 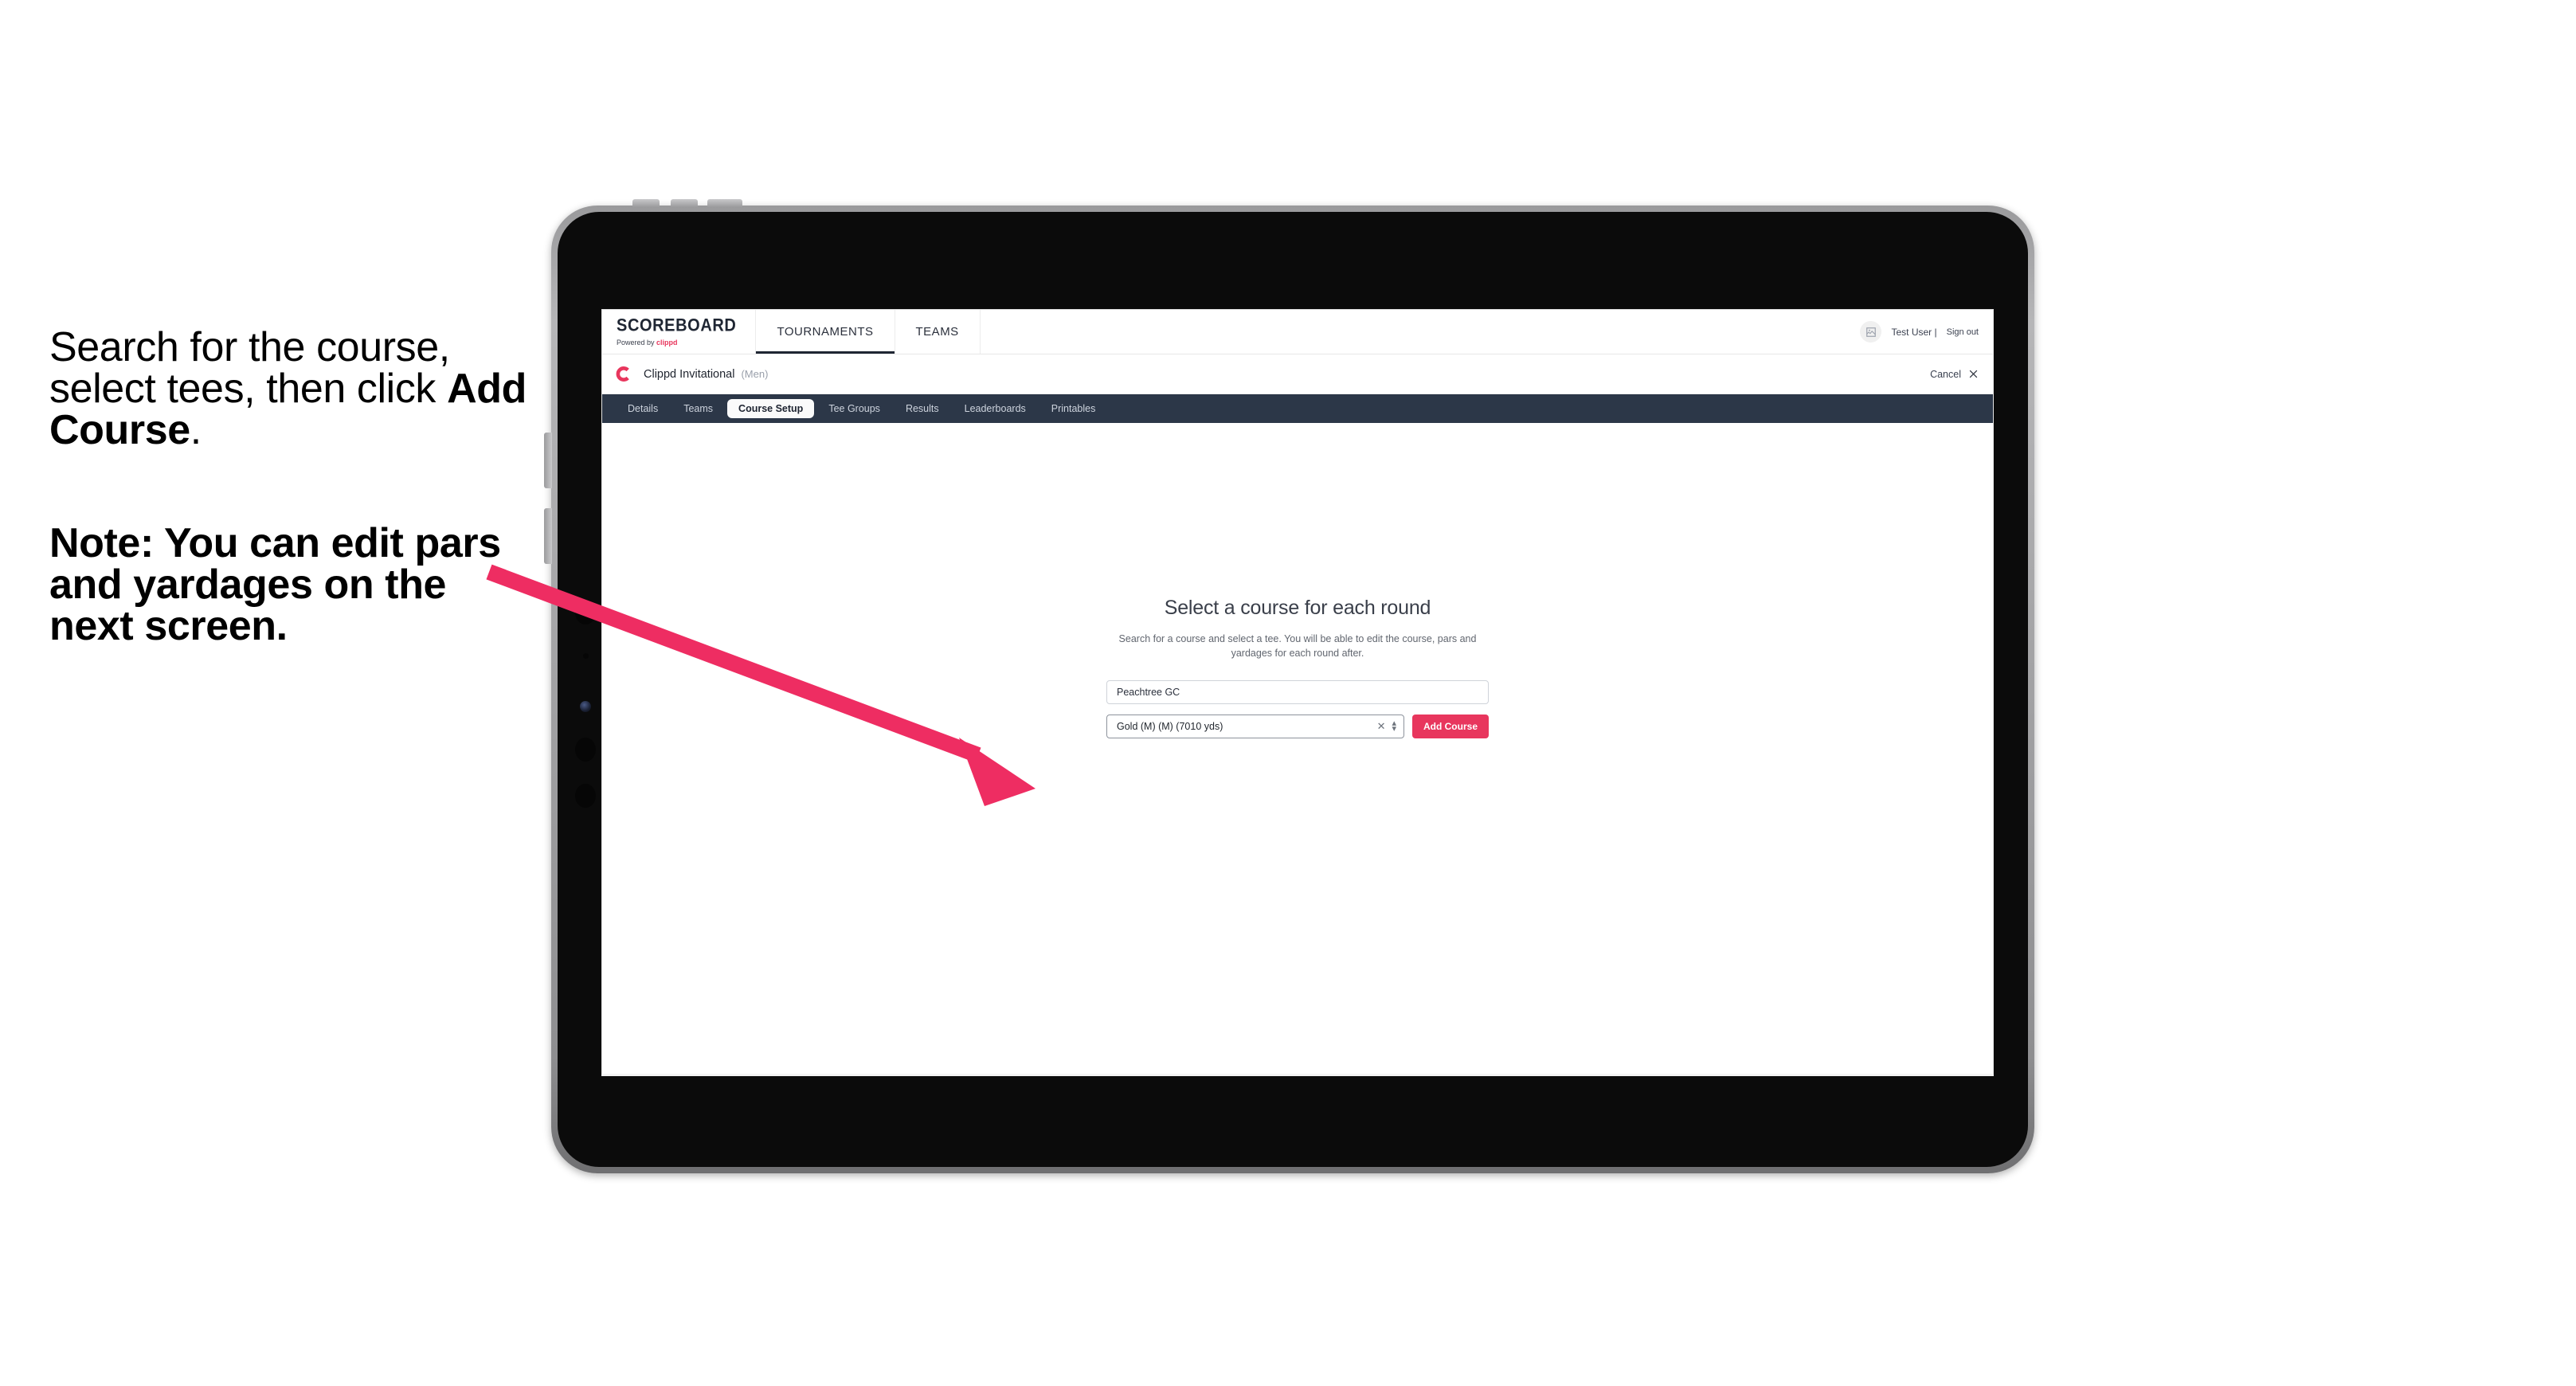 I want to click on tab-tee-groups: Tee Groups, so click(x=854, y=408).